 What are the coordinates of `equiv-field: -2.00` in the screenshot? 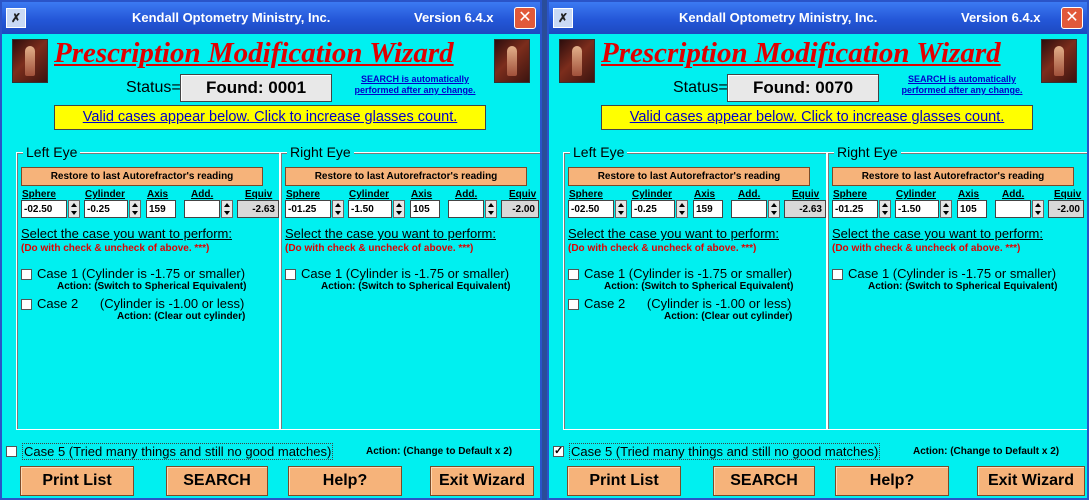 It's located at (520, 209).